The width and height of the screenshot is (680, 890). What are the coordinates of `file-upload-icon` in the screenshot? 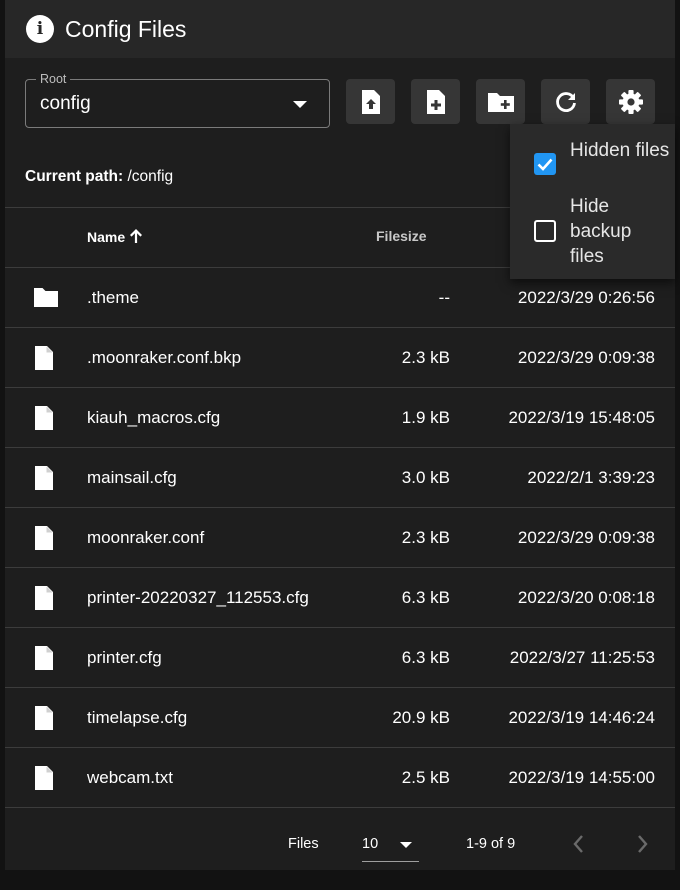 It's located at (370, 101).